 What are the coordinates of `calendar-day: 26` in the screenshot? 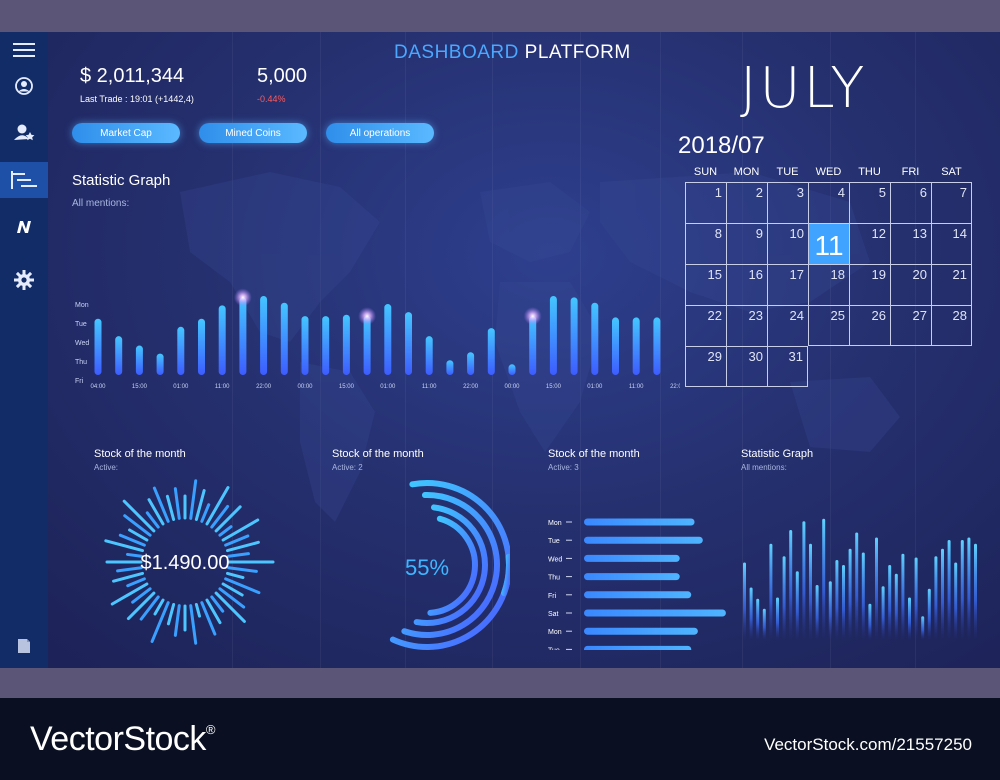 It's located at (869, 325).